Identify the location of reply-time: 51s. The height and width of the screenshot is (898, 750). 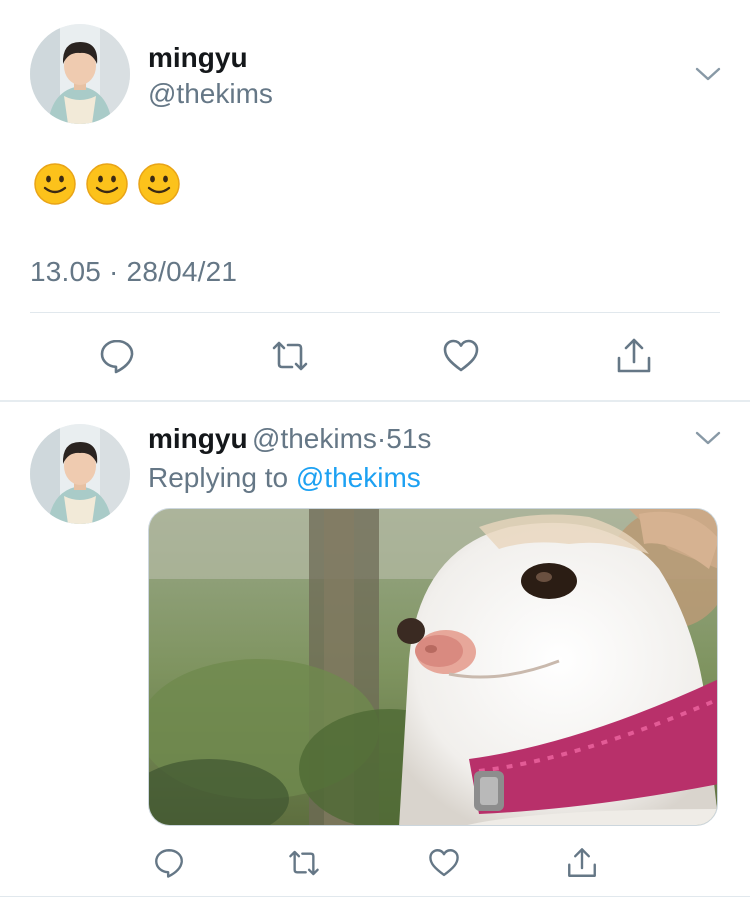
(408, 438).